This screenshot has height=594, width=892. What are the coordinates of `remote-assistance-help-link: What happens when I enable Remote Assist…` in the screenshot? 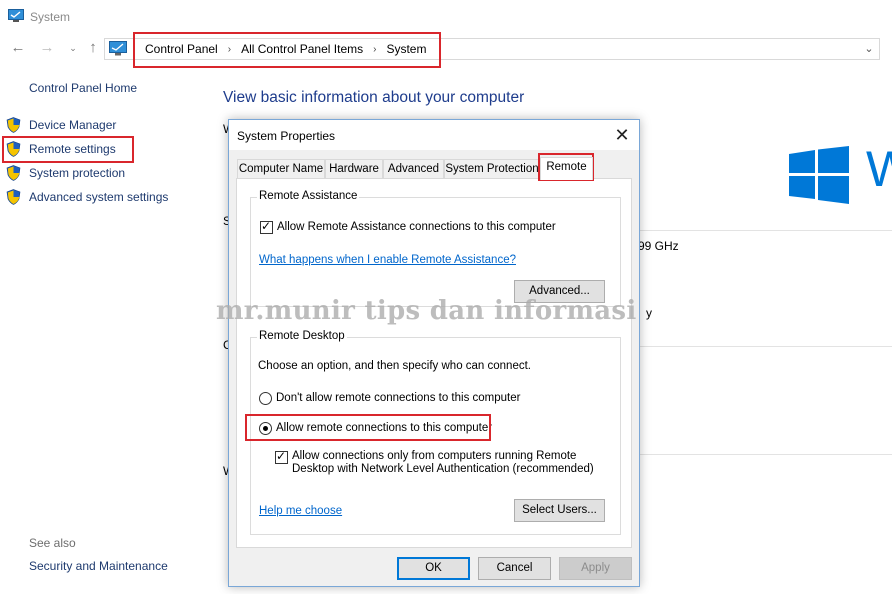 It's located at (387, 260).